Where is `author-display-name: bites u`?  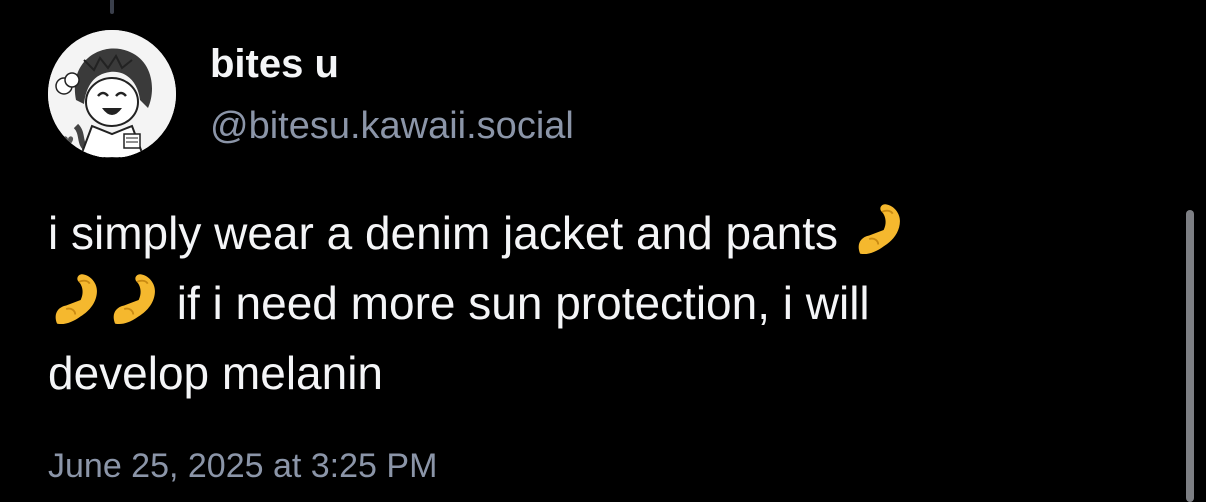 author-display-name: bites u is located at coordinates (274, 64).